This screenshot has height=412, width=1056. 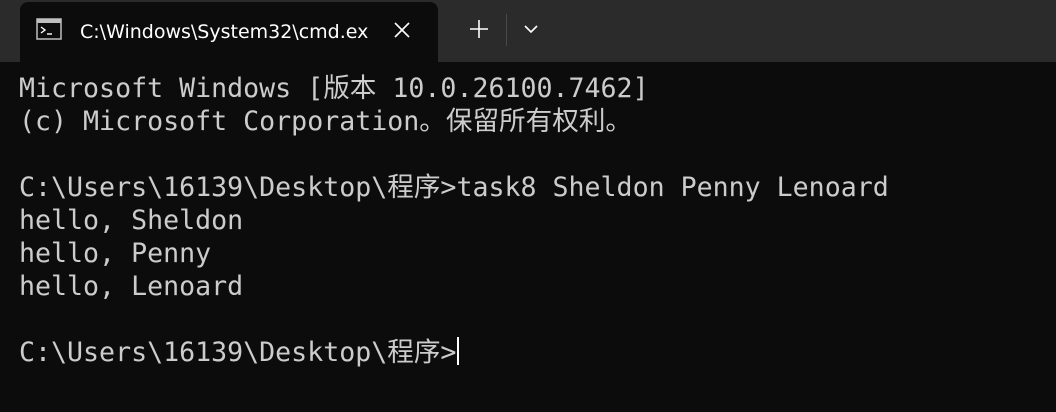 What do you see at coordinates (334, 88) in the screenshot?
I see `output-line: Microsoft Windows [版本 10.0.26100.7462]` at bounding box center [334, 88].